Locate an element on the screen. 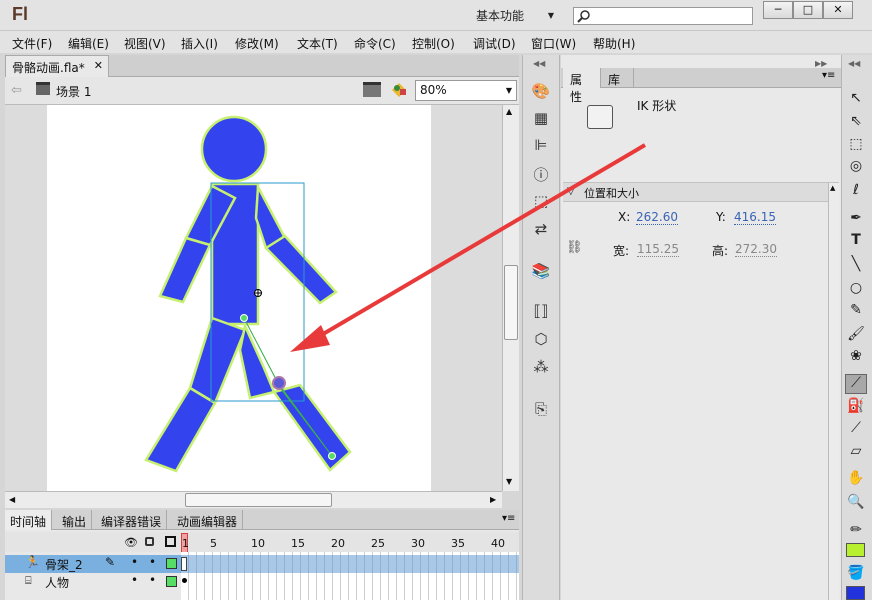  subselection-tool-icon: ⇖ is located at coordinates (856, 123).